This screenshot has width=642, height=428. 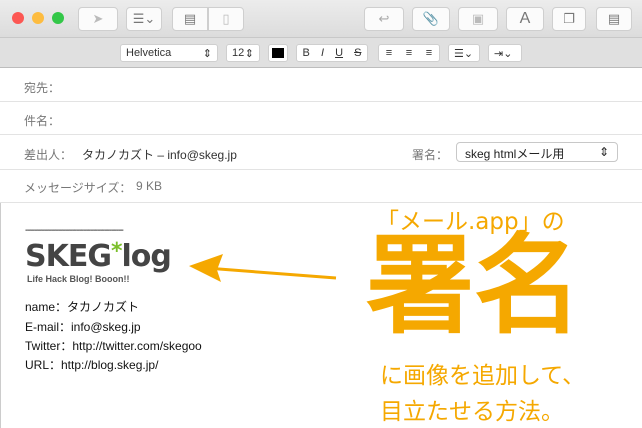 What do you see at coordinates (474, 286) in the screenshot?
I see `overlay-big-text: 署名` at bounding box center [474, 286].